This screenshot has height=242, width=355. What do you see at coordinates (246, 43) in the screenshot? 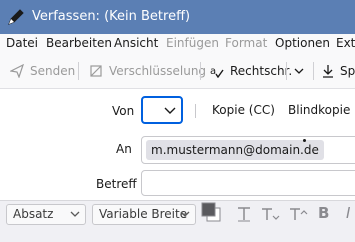
I see `menu-format: Format` at bounding box center [246, 43].